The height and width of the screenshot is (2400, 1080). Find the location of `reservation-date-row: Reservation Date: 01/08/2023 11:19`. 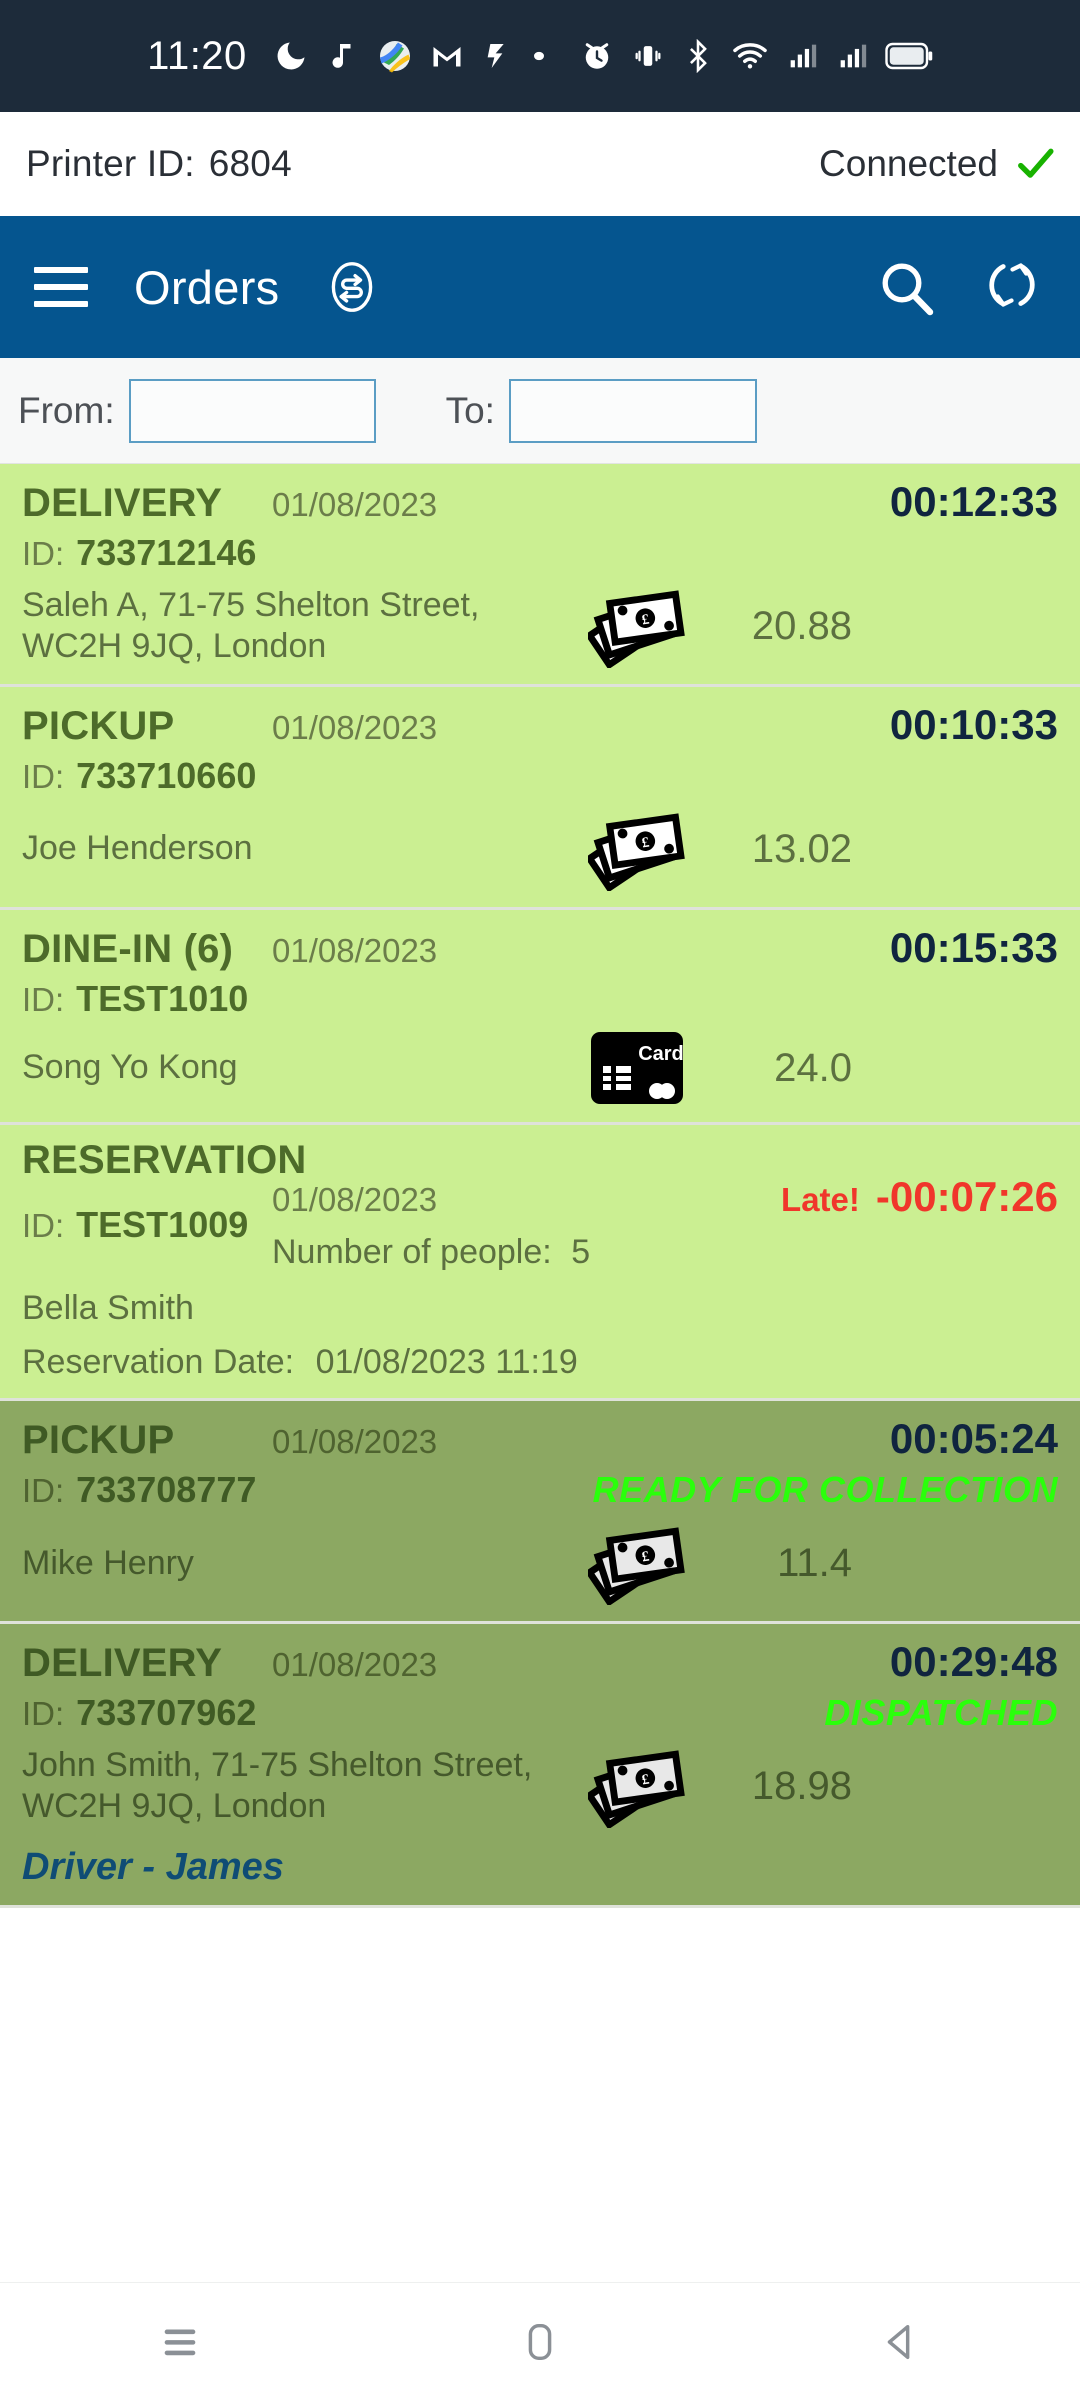

reservation-date-row: Reservation Date: 01/08/2023 11:19 is located at coordinates (540, 1362).